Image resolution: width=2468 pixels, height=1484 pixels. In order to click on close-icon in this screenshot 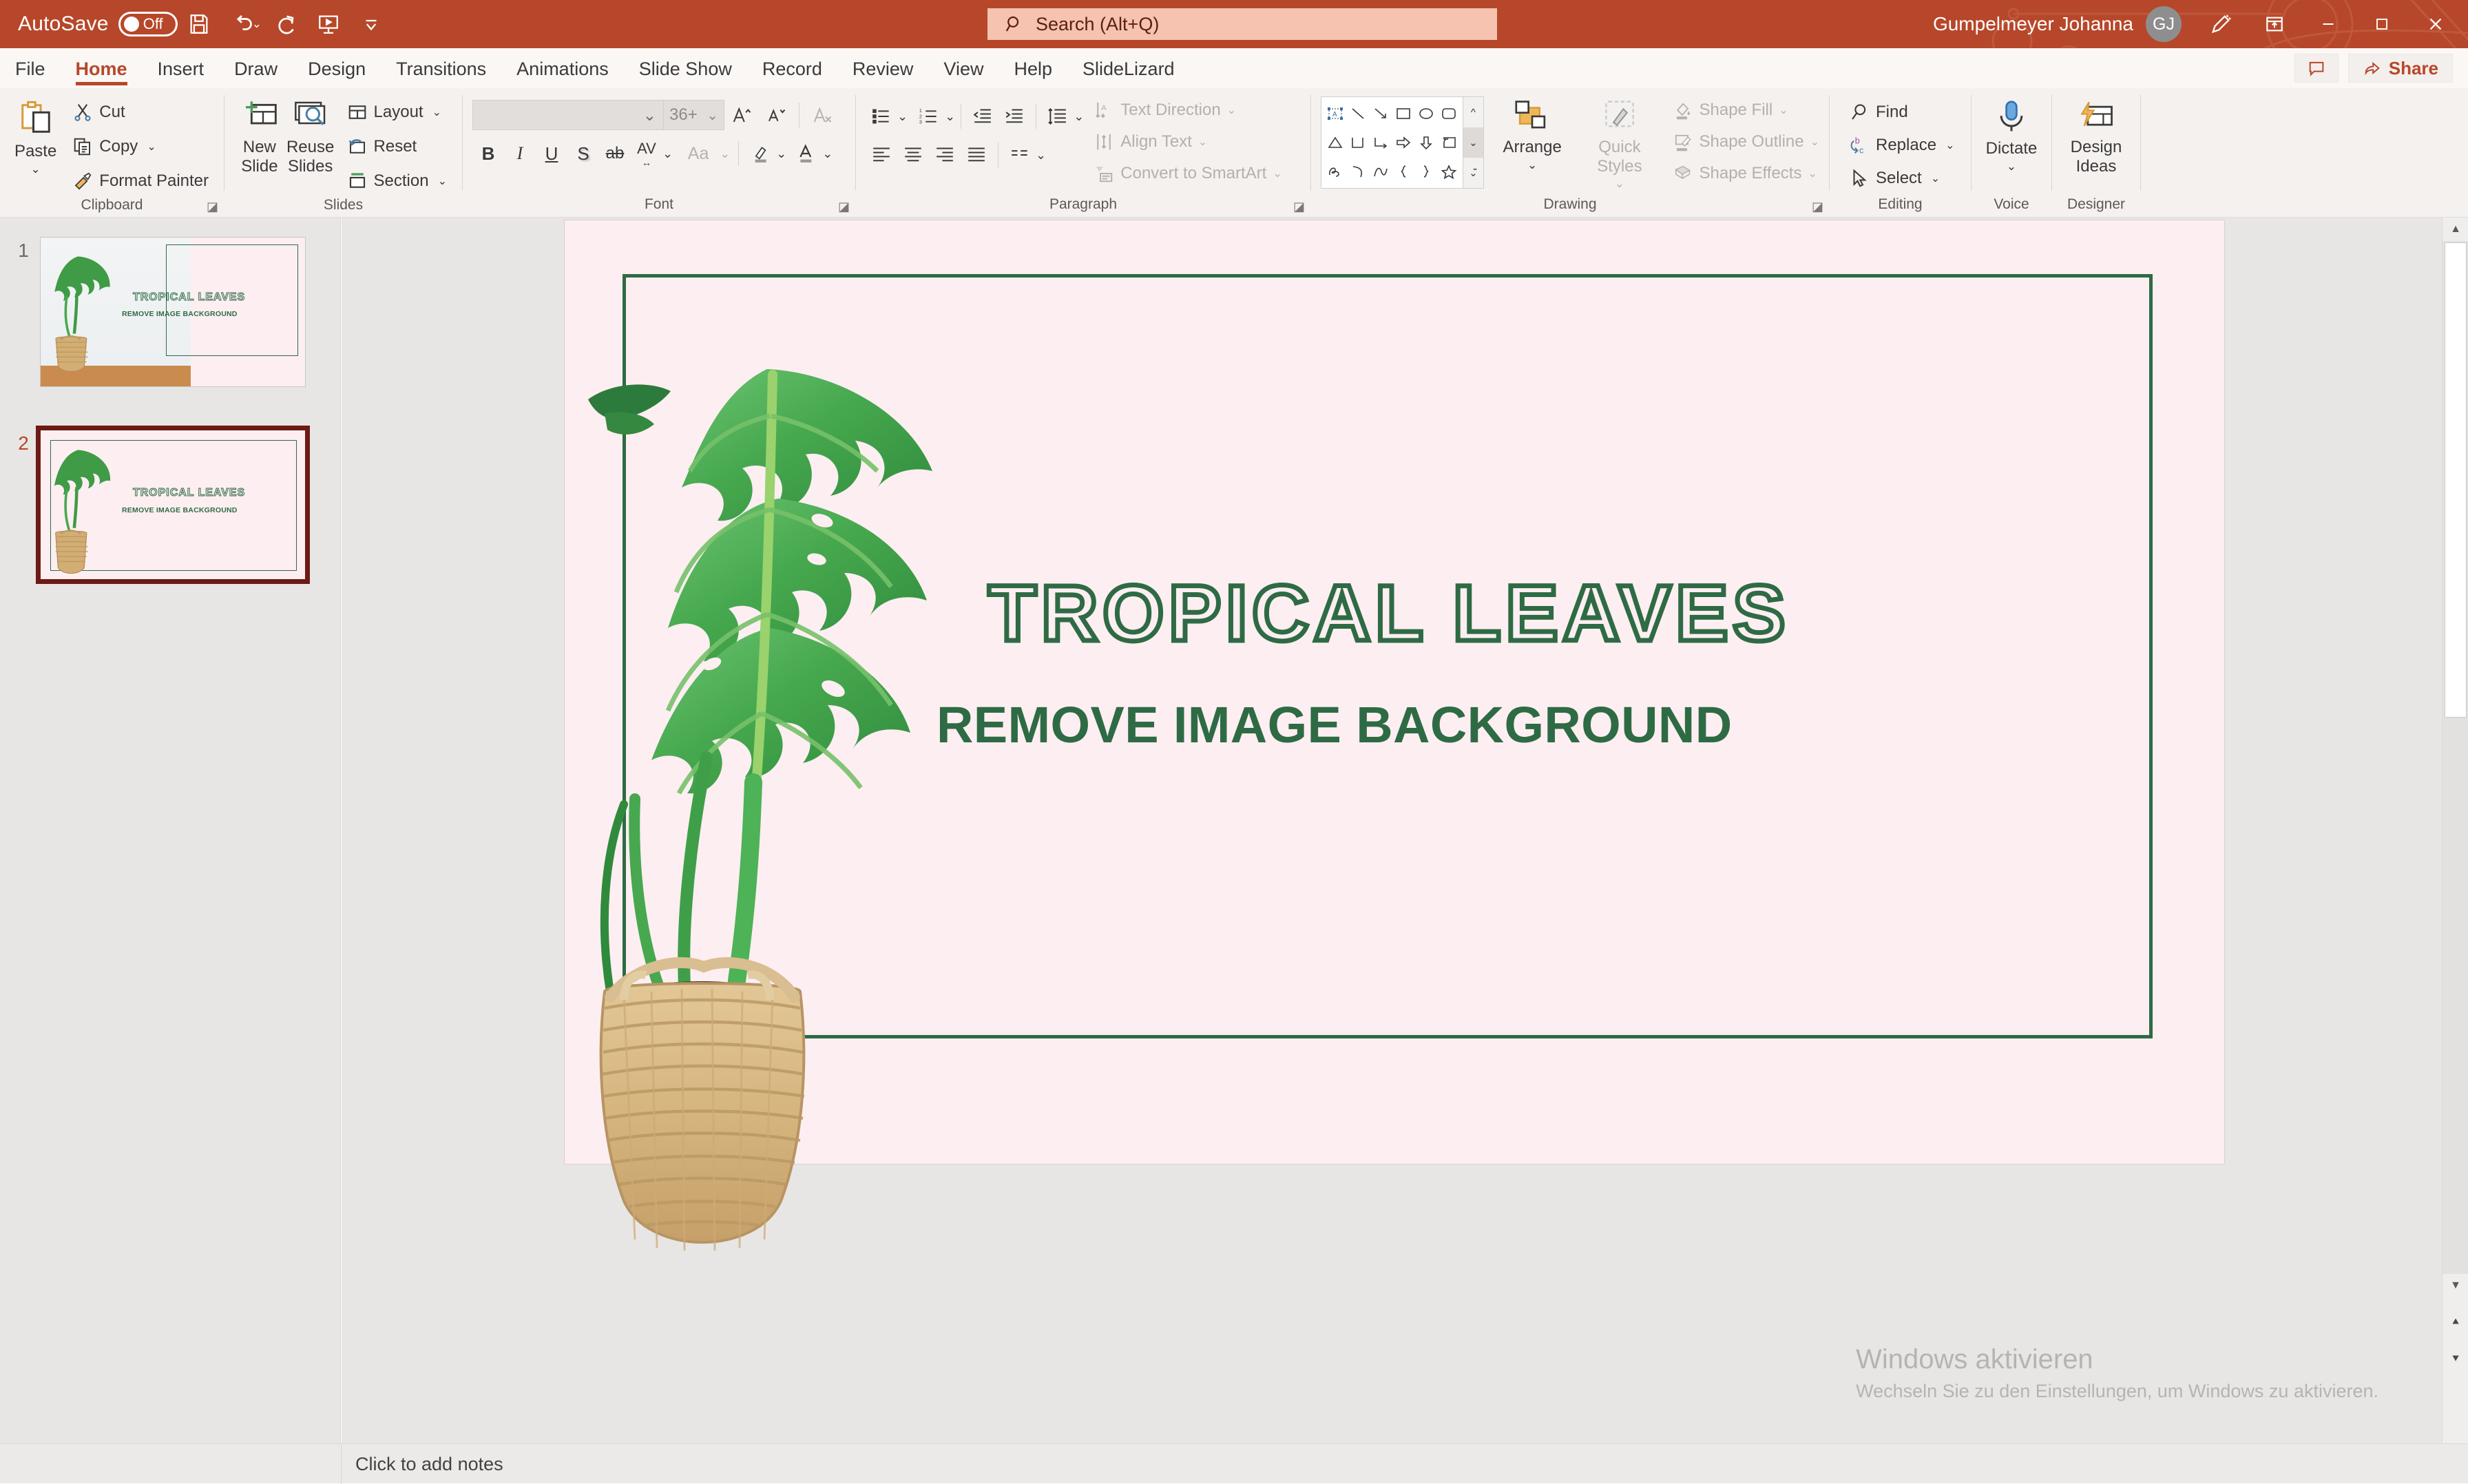, I will do `click(2435, 24)`.